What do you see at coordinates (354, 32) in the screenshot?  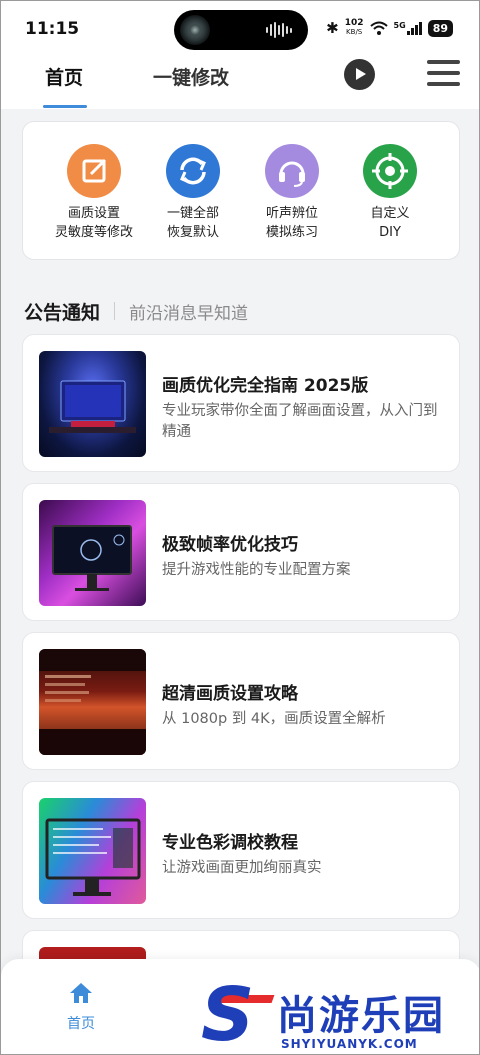 I see `network-speed-unit: KB/S` at bounding box center [354, 32].